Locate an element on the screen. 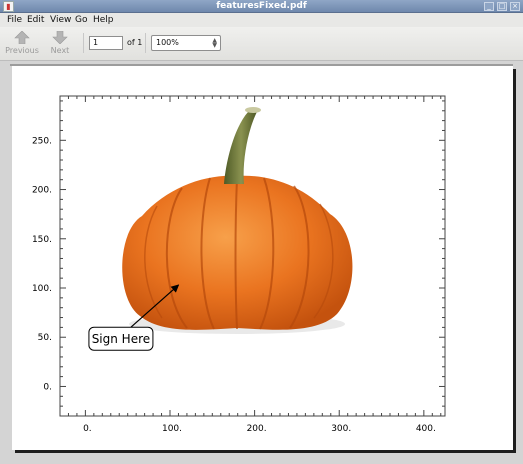 The height and width of the screenshot is (464, 523). annotation-text: Sign Here is located at coordinates (121, 339).